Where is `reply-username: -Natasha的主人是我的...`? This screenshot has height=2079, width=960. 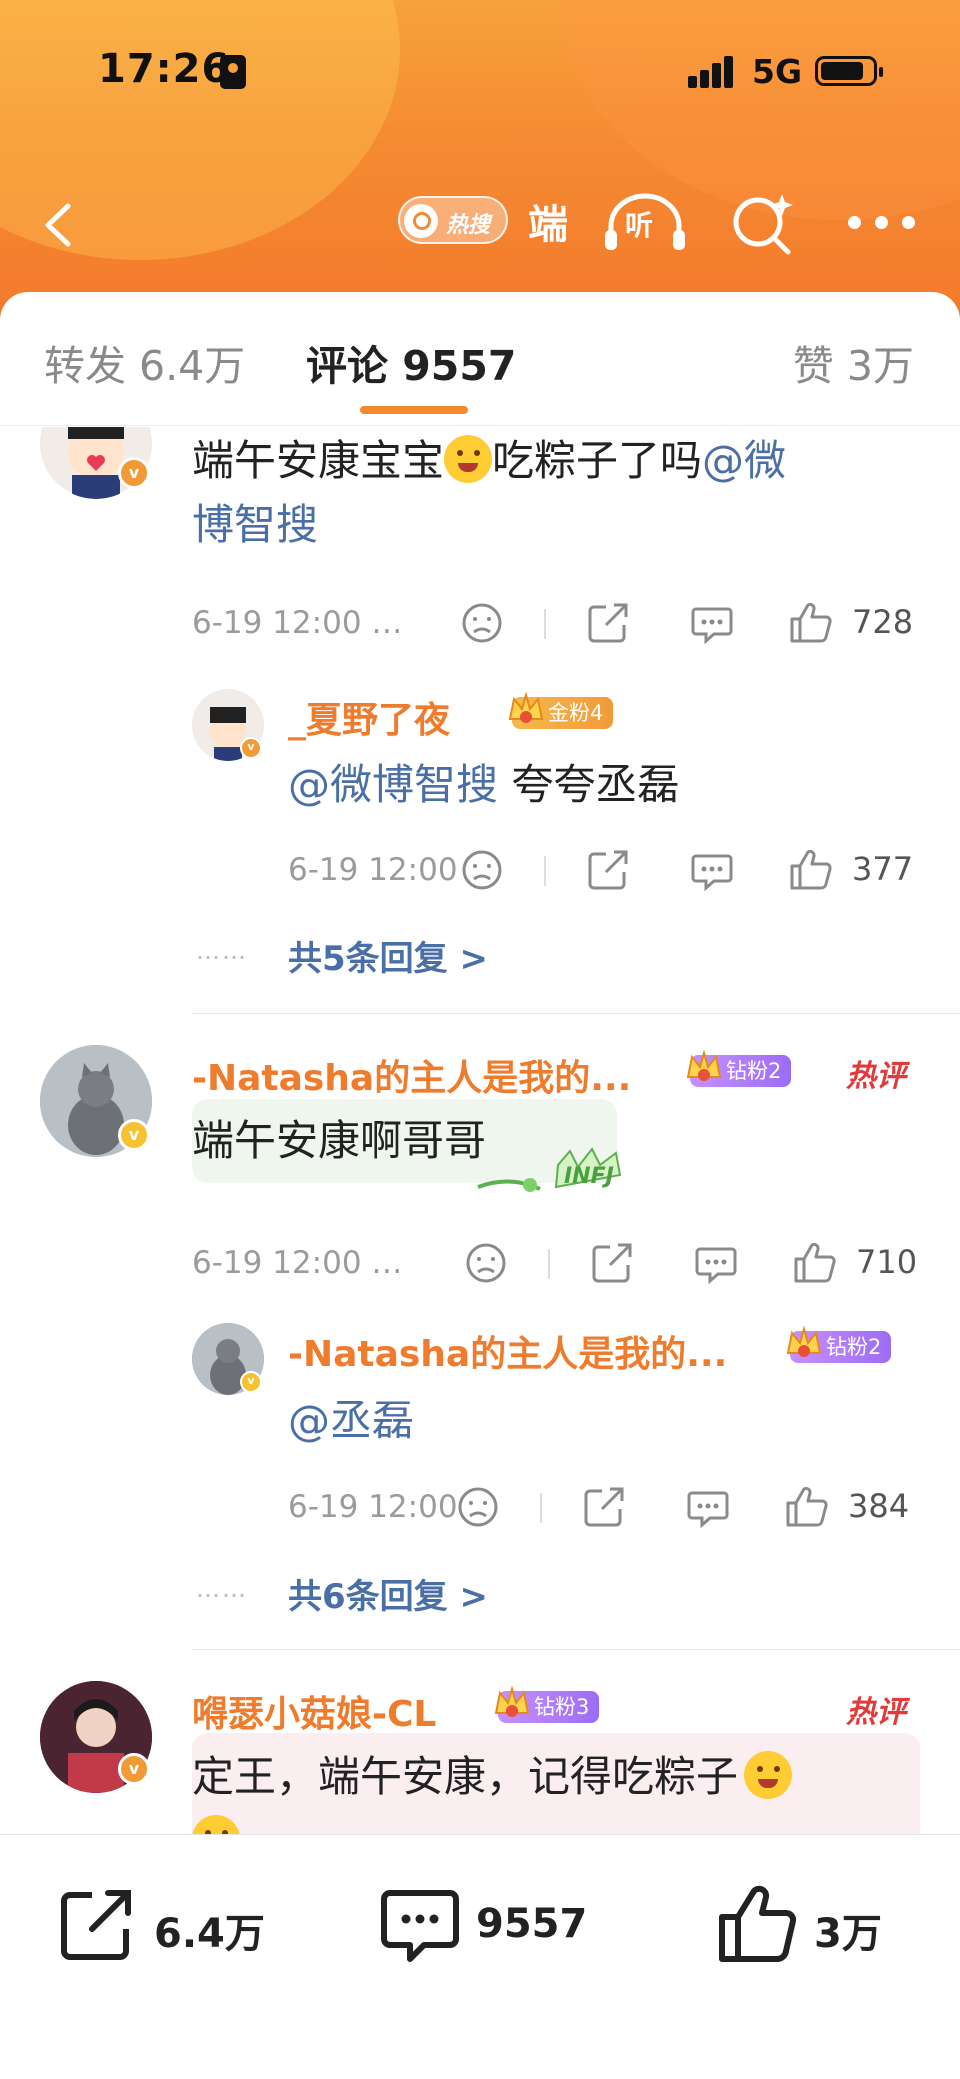
reply-username: -Natasha的主人是我的... is located at coordinates (507, 1351).